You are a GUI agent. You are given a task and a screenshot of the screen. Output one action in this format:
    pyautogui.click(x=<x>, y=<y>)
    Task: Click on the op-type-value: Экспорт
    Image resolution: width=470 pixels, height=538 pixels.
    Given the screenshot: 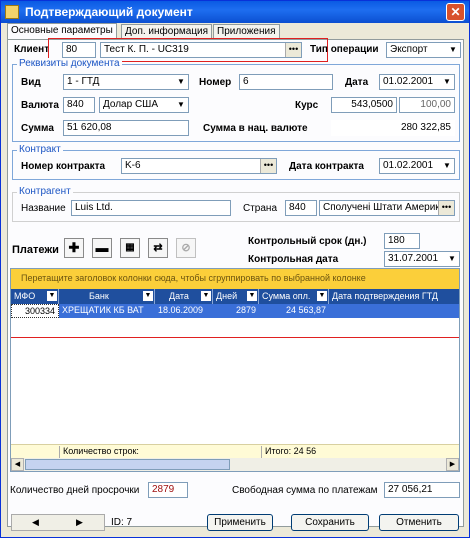 What is the action you would take?
    pyautogui.click(x=409, y=49)
    